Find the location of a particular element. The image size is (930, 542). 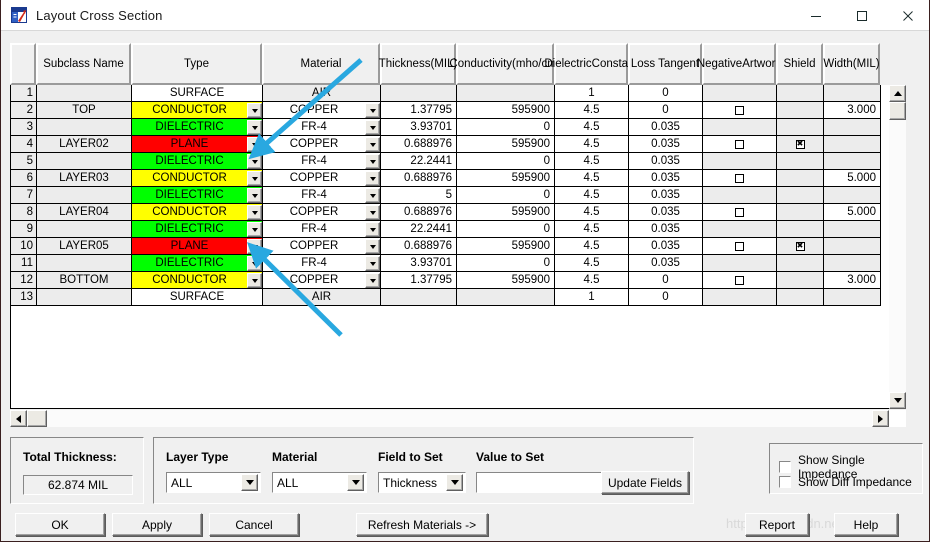

shield-checkbox-icon: ✖ is located at coordinates (800, 246).